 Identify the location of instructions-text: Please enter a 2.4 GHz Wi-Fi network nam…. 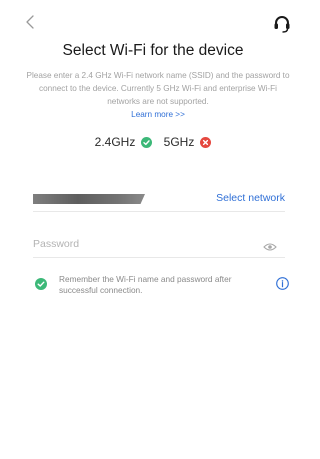
(158, 95).